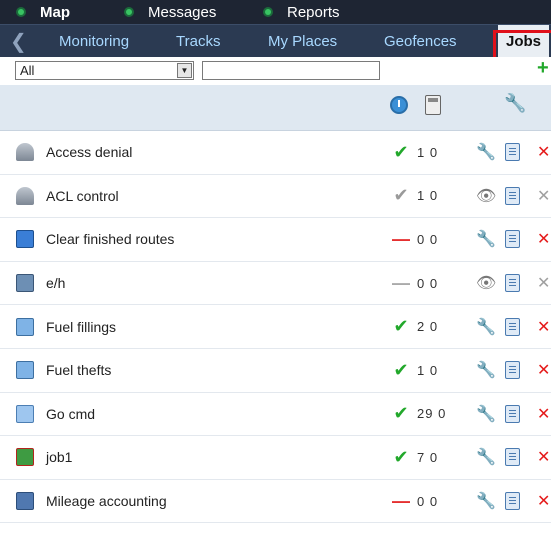 The height and width of the screenshot is (544, 551). What do you see at coordinates (428, 457) in the screenshot?
I see `execution-count: 7 0` at bounding box center [428, 457].